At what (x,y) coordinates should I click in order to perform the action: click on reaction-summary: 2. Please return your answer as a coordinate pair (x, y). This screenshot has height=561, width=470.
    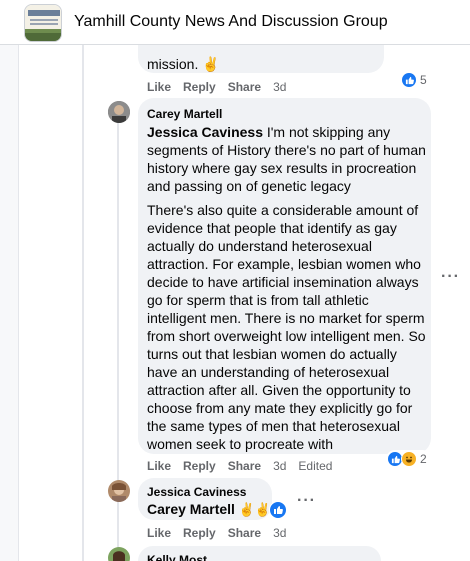
    Looking at the image, I should click on (408, 459).